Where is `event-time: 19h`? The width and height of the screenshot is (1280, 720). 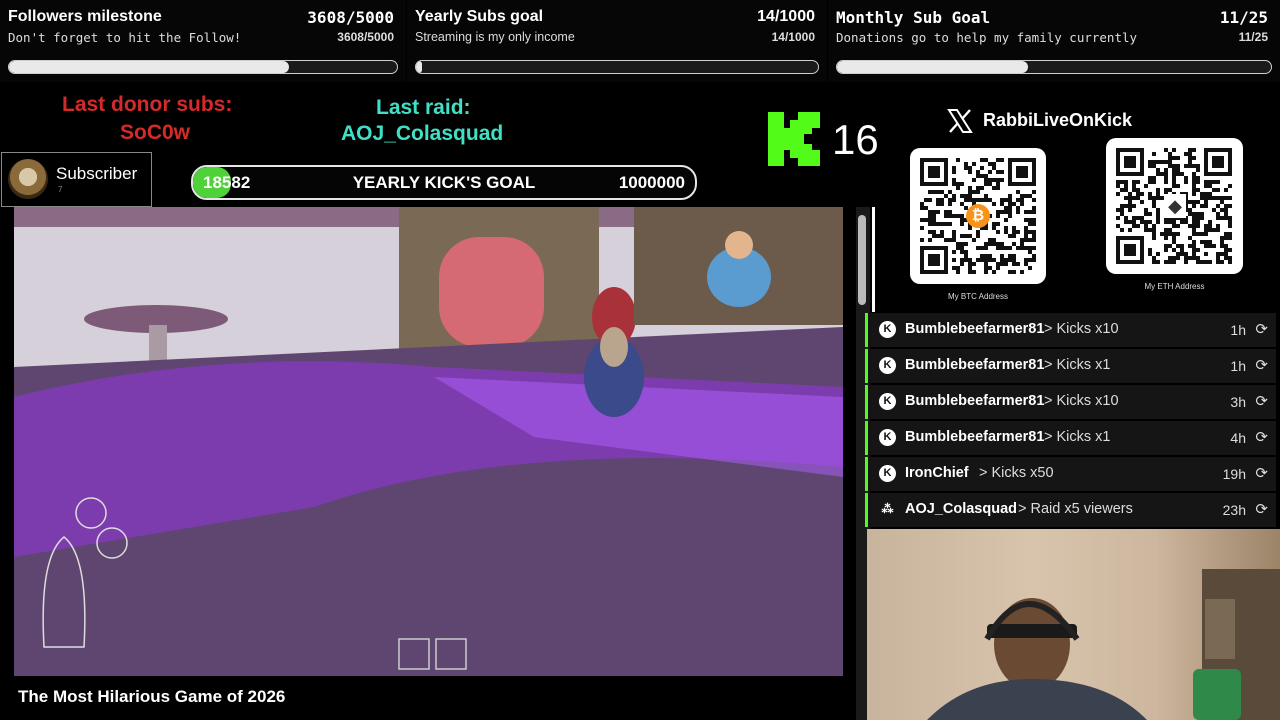 event-time: 19h is located at coordinates (1234, 474).